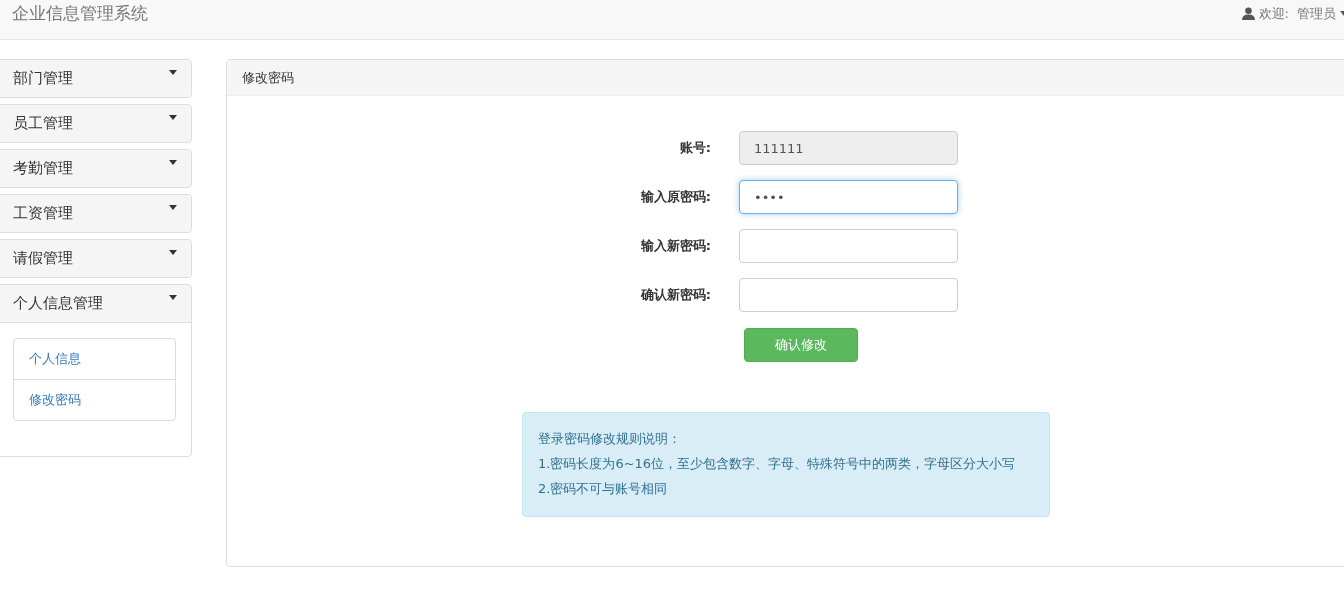  I want to click on field-label: 输入新密码:, so click(675, 246).